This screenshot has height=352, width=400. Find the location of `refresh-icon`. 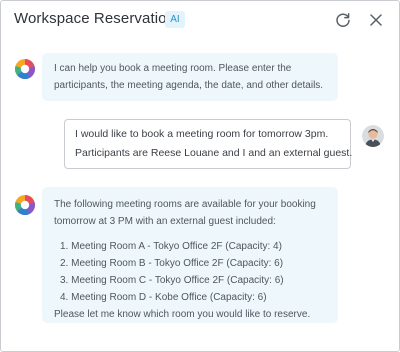

refresh-icon is located at coordinates (343, 20).